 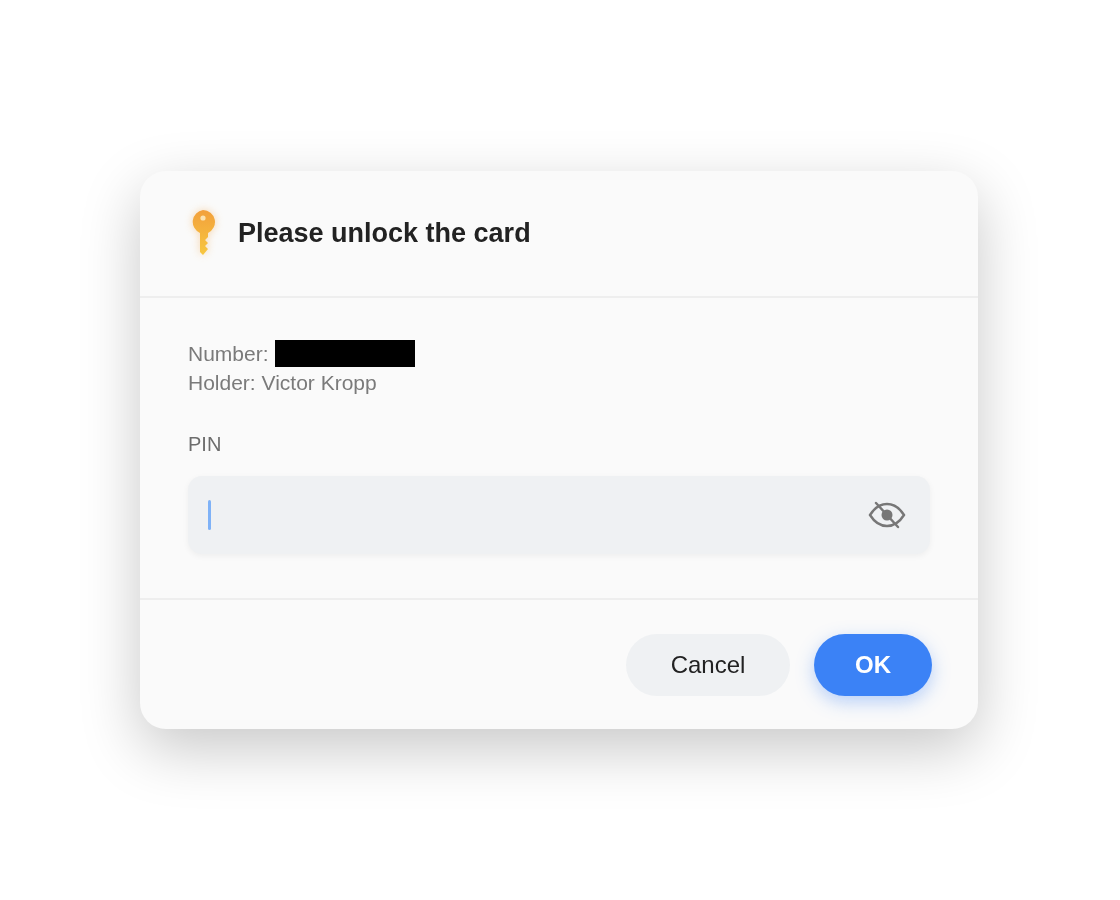 I want to click on ok-button: OK, so click(x=873, y=664).